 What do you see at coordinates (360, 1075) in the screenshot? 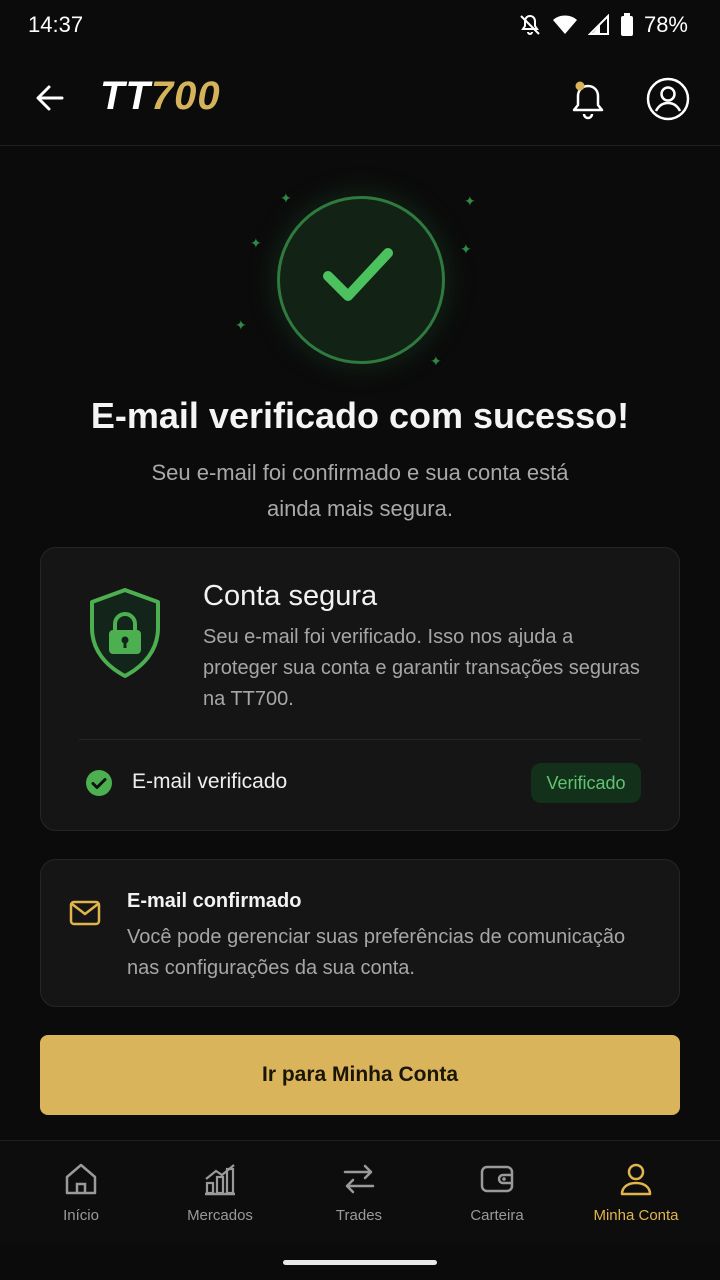
I see `go-to-account-button: Ir para Minha Conta` at bounding box center [360, 1075].